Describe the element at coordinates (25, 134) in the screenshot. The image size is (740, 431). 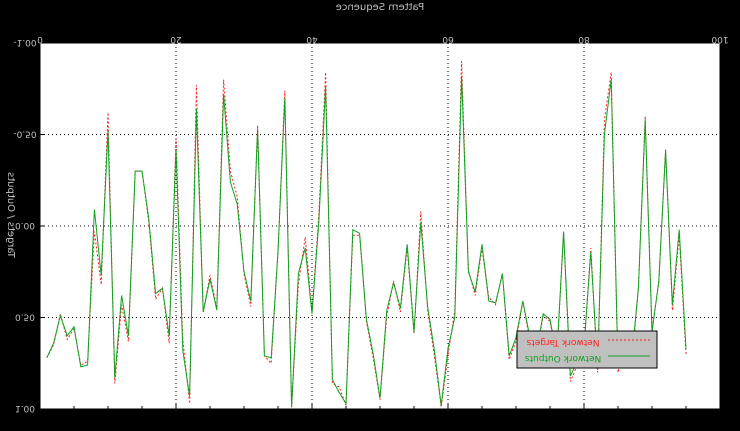
I see `y-tick-label: -0.50` at that location.